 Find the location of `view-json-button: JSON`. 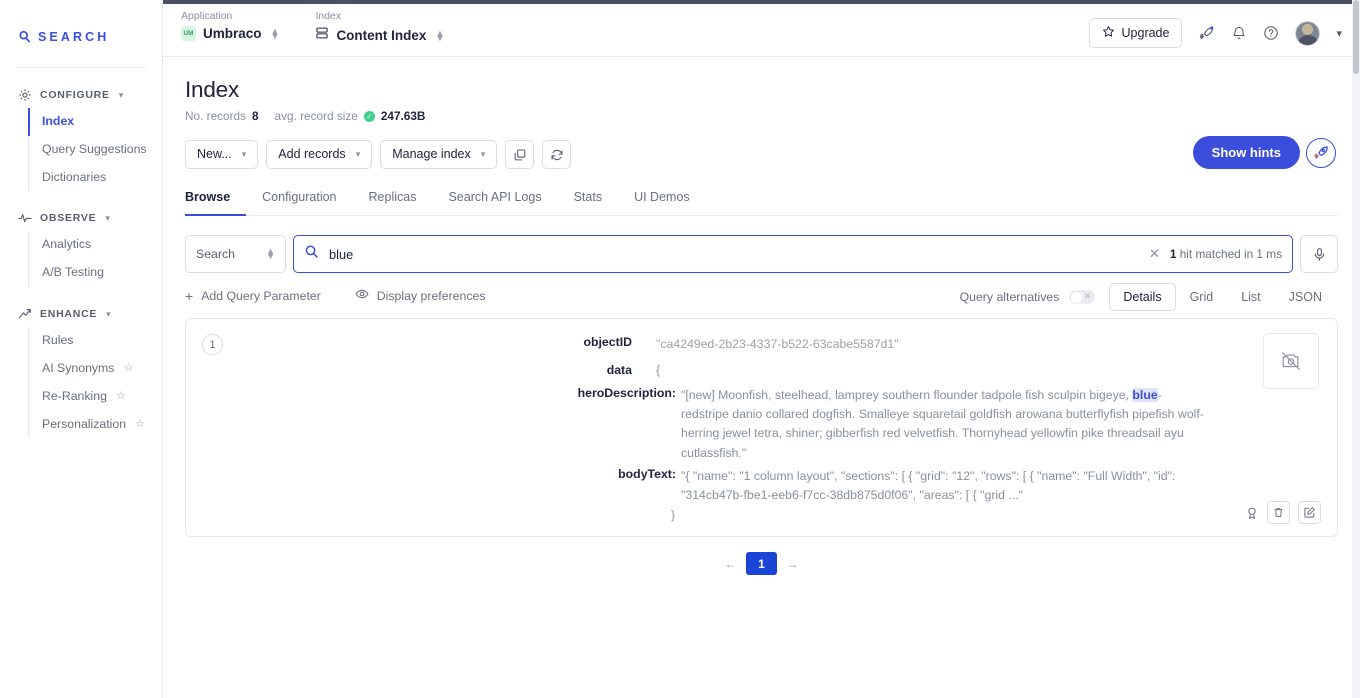

view-json-button: JSON is located at coordinates (1305, 297).